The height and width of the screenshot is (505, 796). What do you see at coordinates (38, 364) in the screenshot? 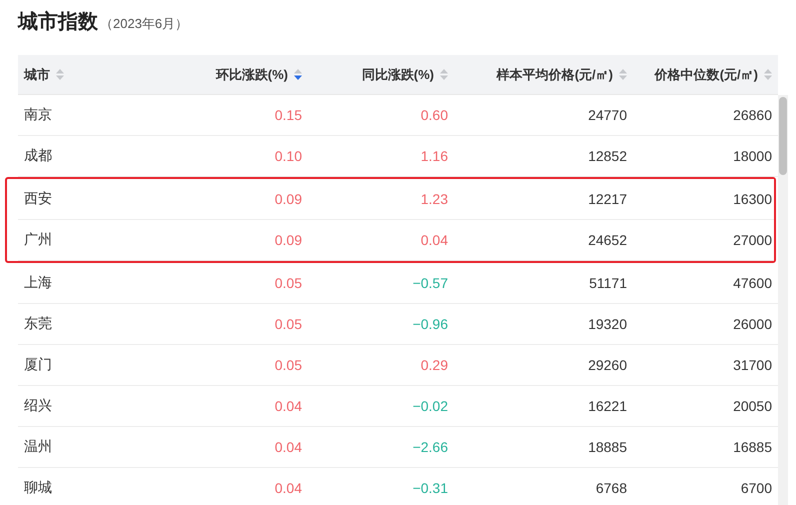
I see `city-cell-text: 厦门` at bounding box center [38, 364].